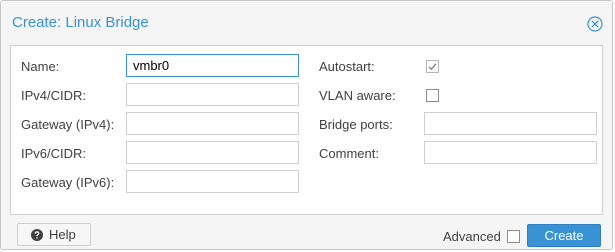 The width and height of the screenshot is (615, 252). Describe the element at coordinates (212, 181) in the screenshot. I see `gateway-ipv6-input` at that location.